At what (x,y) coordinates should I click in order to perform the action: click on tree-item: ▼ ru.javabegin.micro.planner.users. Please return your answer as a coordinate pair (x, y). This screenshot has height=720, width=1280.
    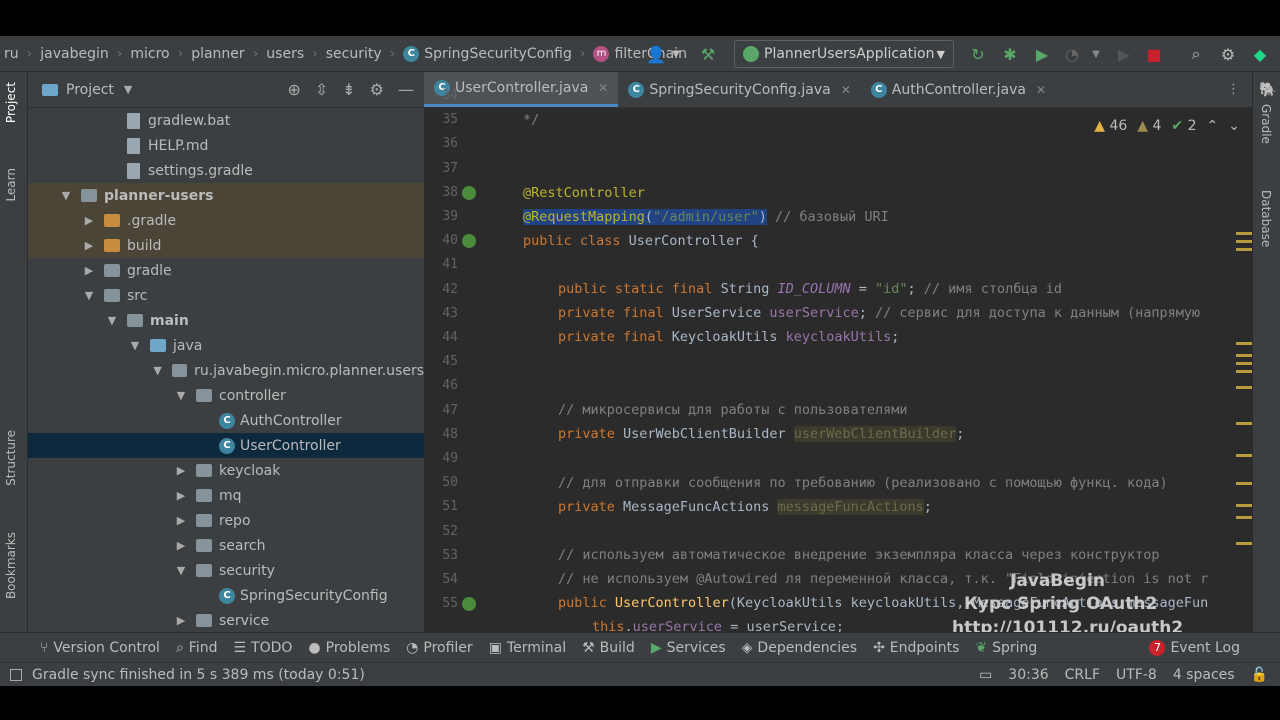
    Looking at the image, I should click on (226, 370).